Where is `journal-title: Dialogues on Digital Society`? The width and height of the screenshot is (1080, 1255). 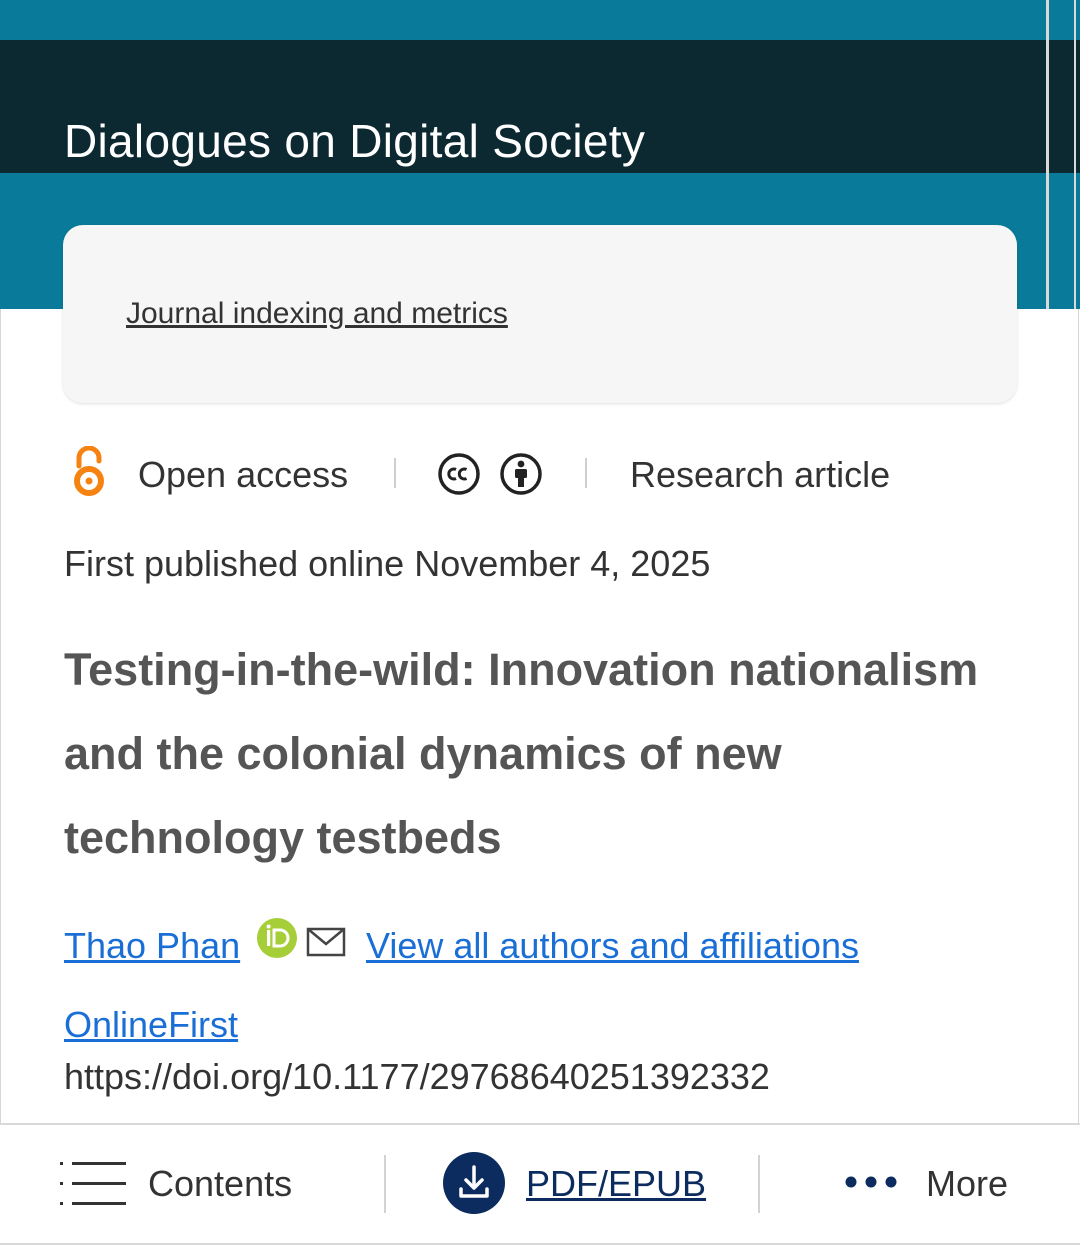
journal-title: Dialogues on Digital Society is located at coordinates (354, 141).